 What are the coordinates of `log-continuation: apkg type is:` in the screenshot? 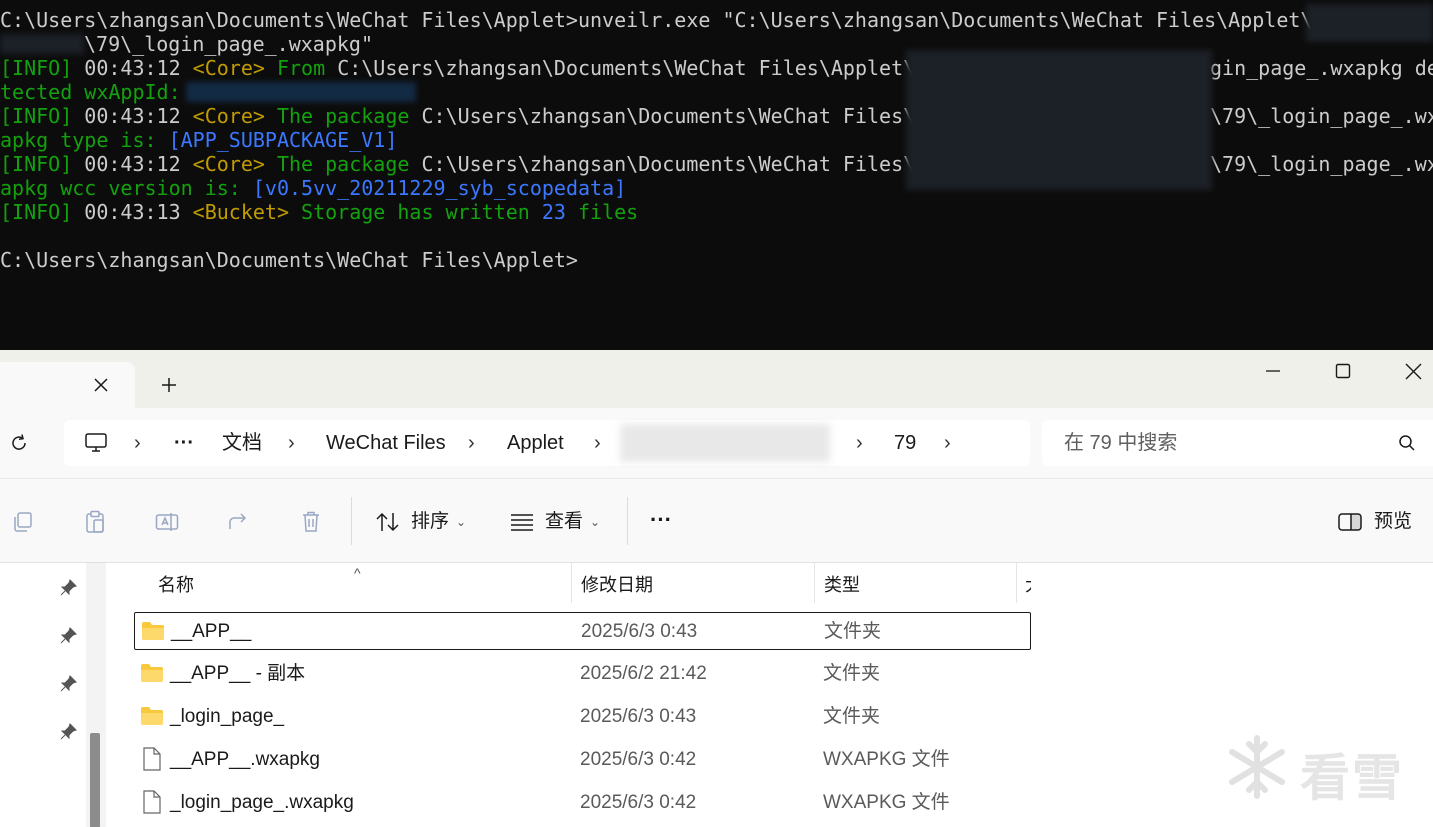 It's located at (78, 140).